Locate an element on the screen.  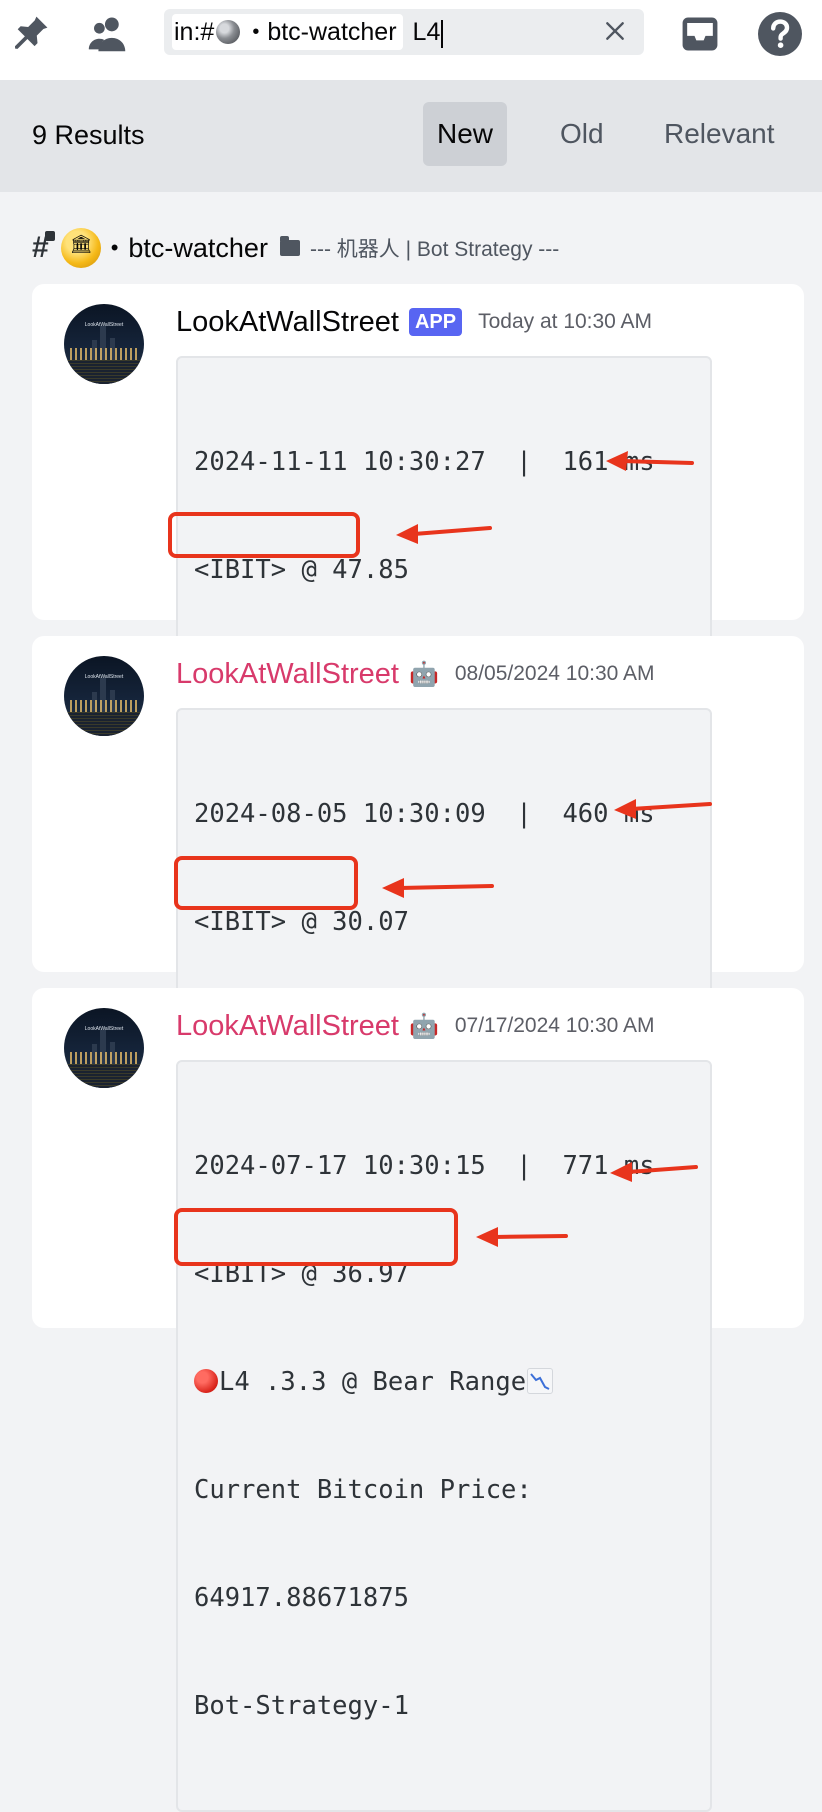
search-filter-chip: in:# • btc-watcher is located at coordinates (287, 32).